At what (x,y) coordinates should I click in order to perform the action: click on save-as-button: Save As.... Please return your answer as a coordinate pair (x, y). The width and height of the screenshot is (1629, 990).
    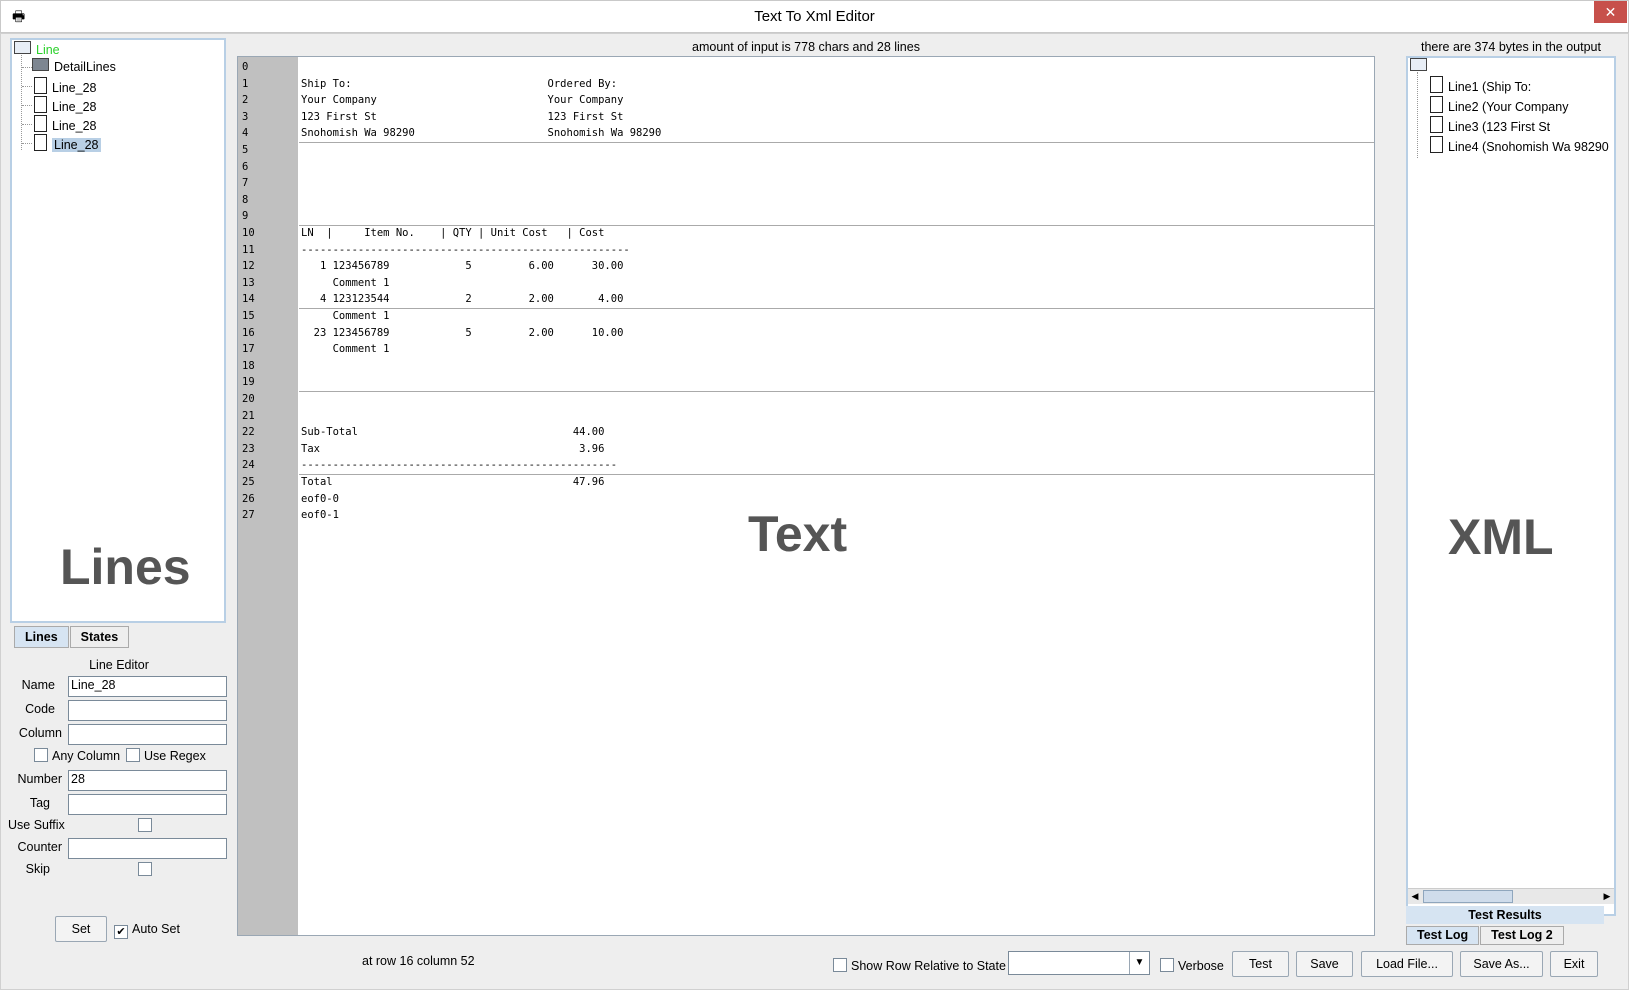
    Looking at the image, I should click on (1501, 964).